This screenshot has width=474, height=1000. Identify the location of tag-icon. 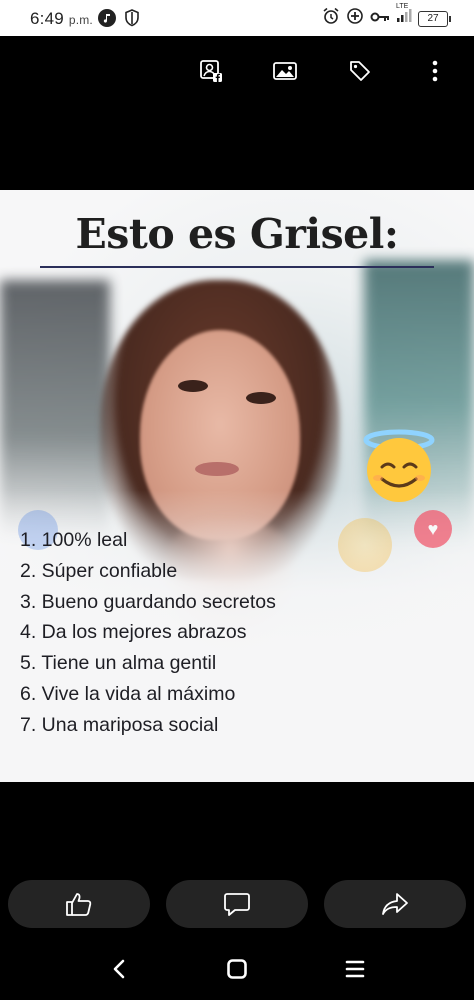
(360, 71).